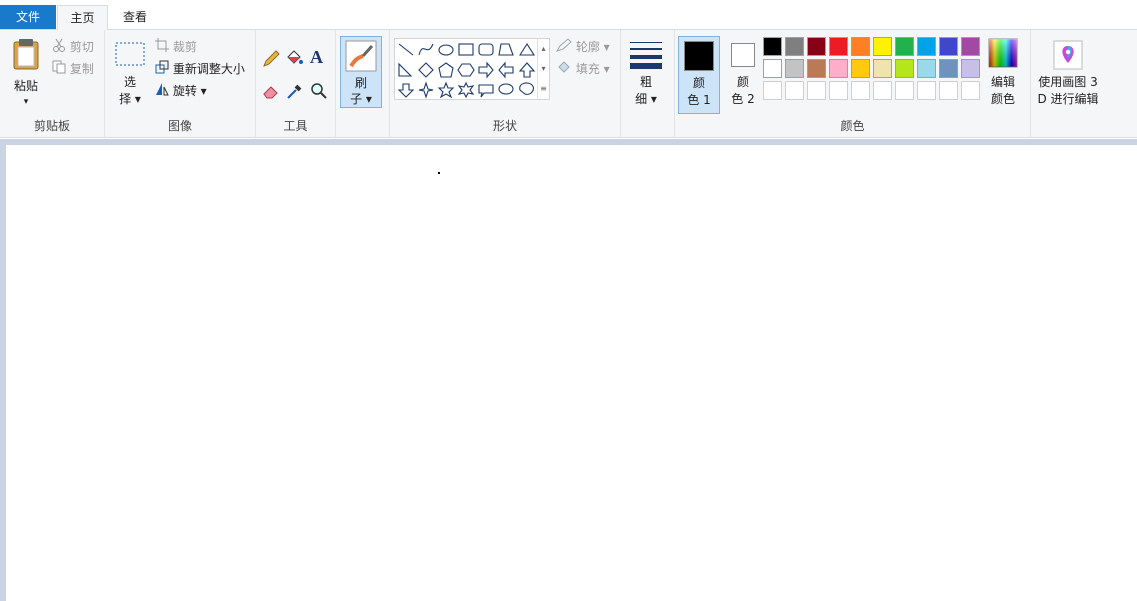 This screenshot has width=1137, height=601. Describe the element at coordinates (184, 91) in the screenshot. I see `rotate-label: 旋转` at that location.